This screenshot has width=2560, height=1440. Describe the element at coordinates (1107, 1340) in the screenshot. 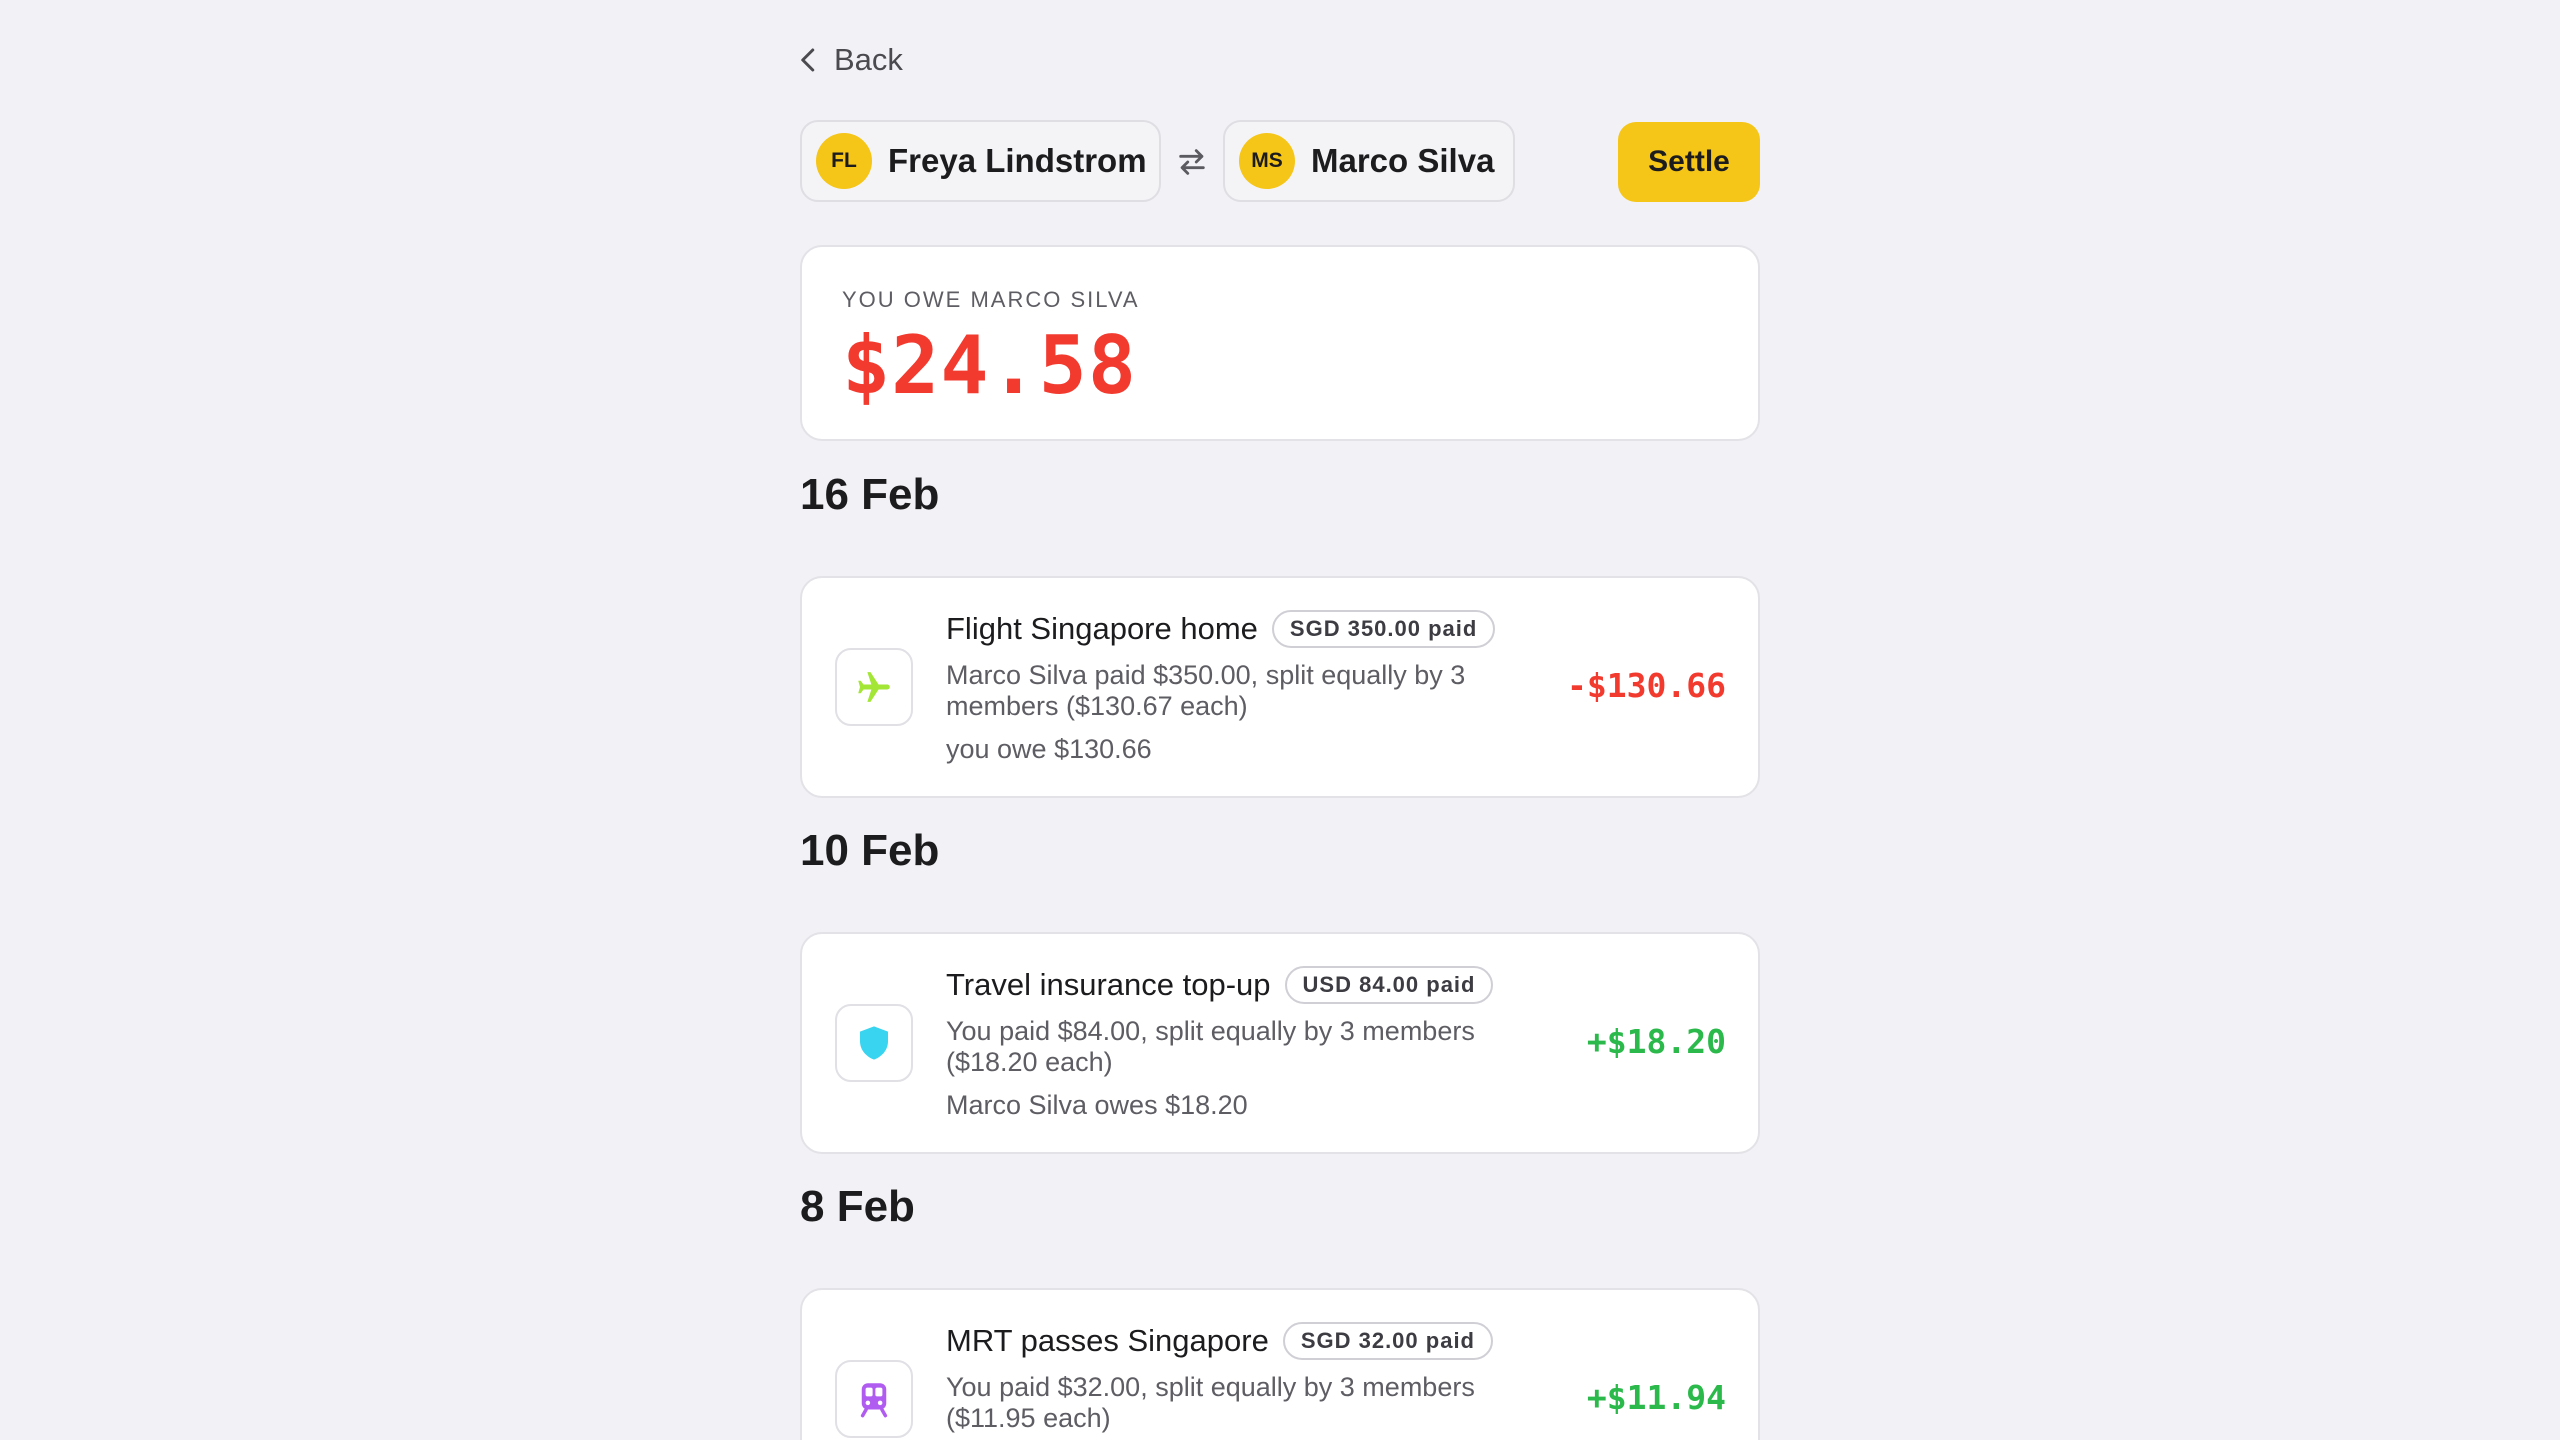

I see `expense-title: MRT passes Singapore` at that location.